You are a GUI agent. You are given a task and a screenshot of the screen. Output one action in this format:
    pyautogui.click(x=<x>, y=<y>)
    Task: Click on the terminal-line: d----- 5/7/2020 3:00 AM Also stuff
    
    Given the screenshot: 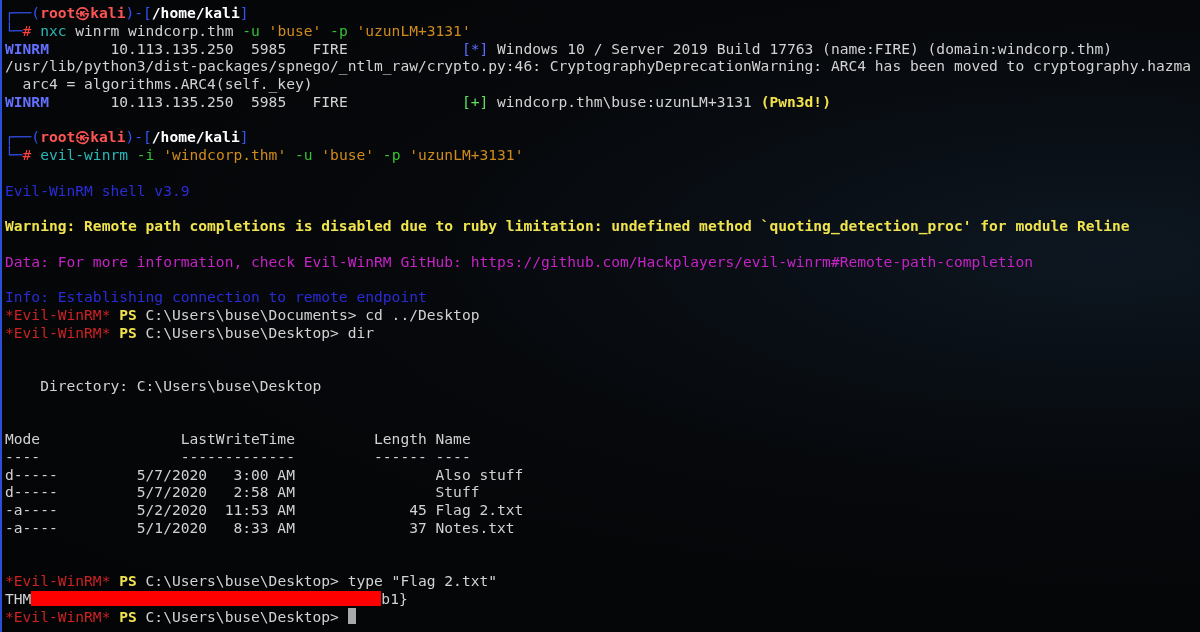 What is the action you would take?
    pyautogui.click(x=265, y=474)
    